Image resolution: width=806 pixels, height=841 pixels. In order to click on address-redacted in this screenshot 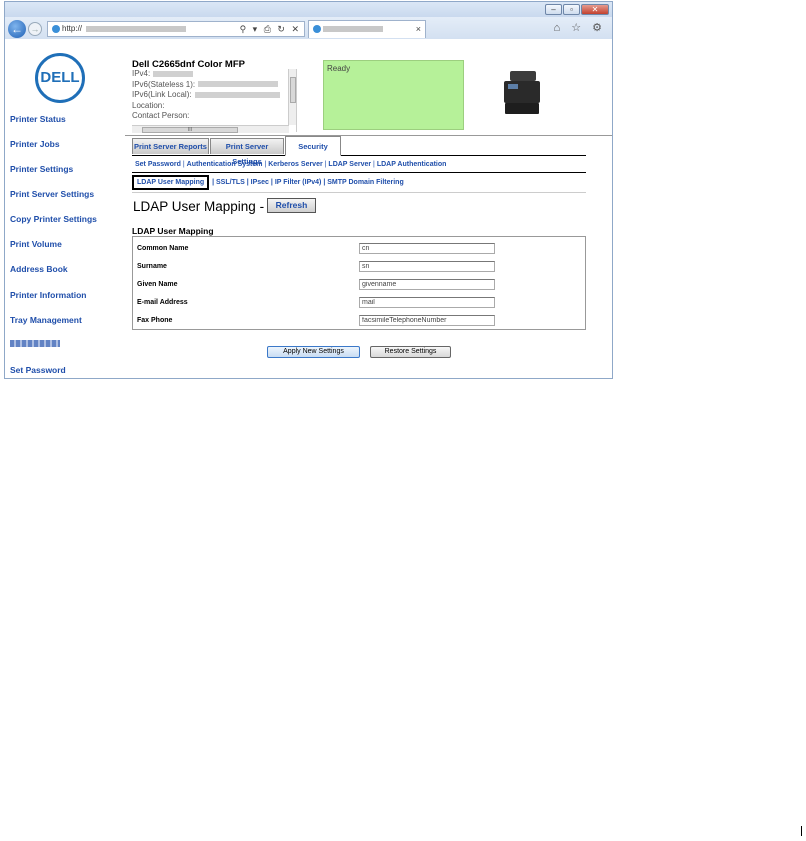, I will do `click(136, 28)`.